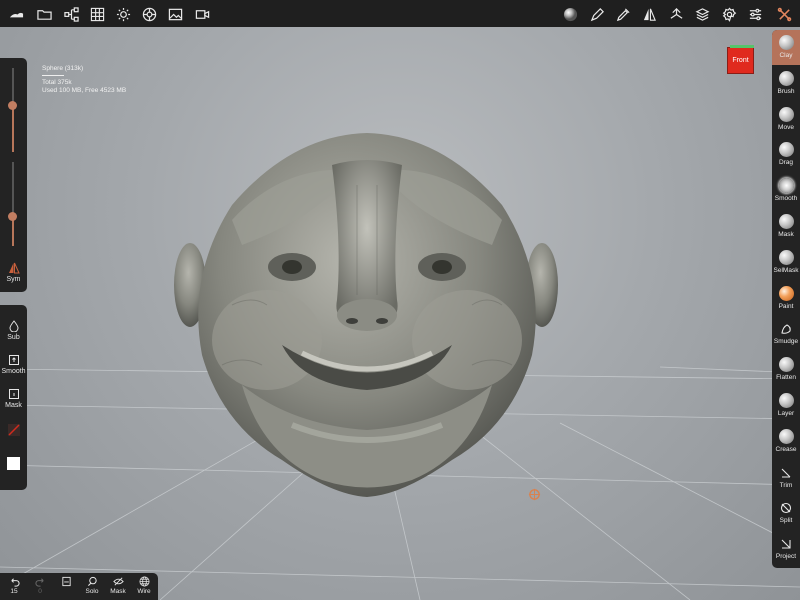 This screenshot has height=600, width=800. I want to click on intensity-slider-knob, so click(12, 217).